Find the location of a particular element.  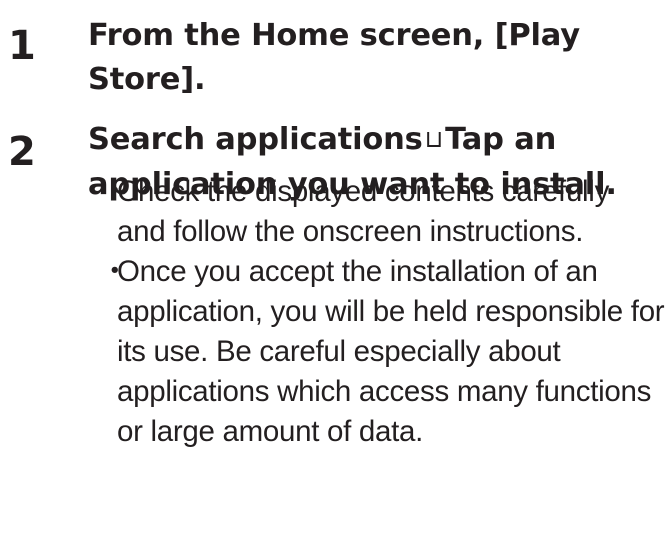

step-number: 2 is located at coordinates (22, 152).